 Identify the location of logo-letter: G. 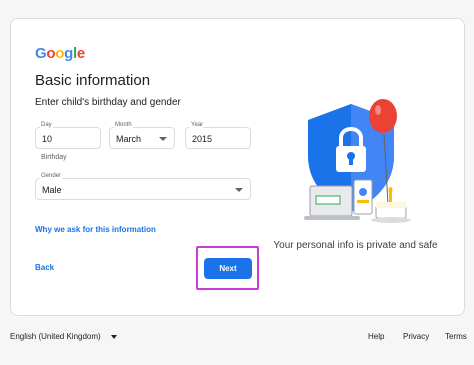
(41, 53).